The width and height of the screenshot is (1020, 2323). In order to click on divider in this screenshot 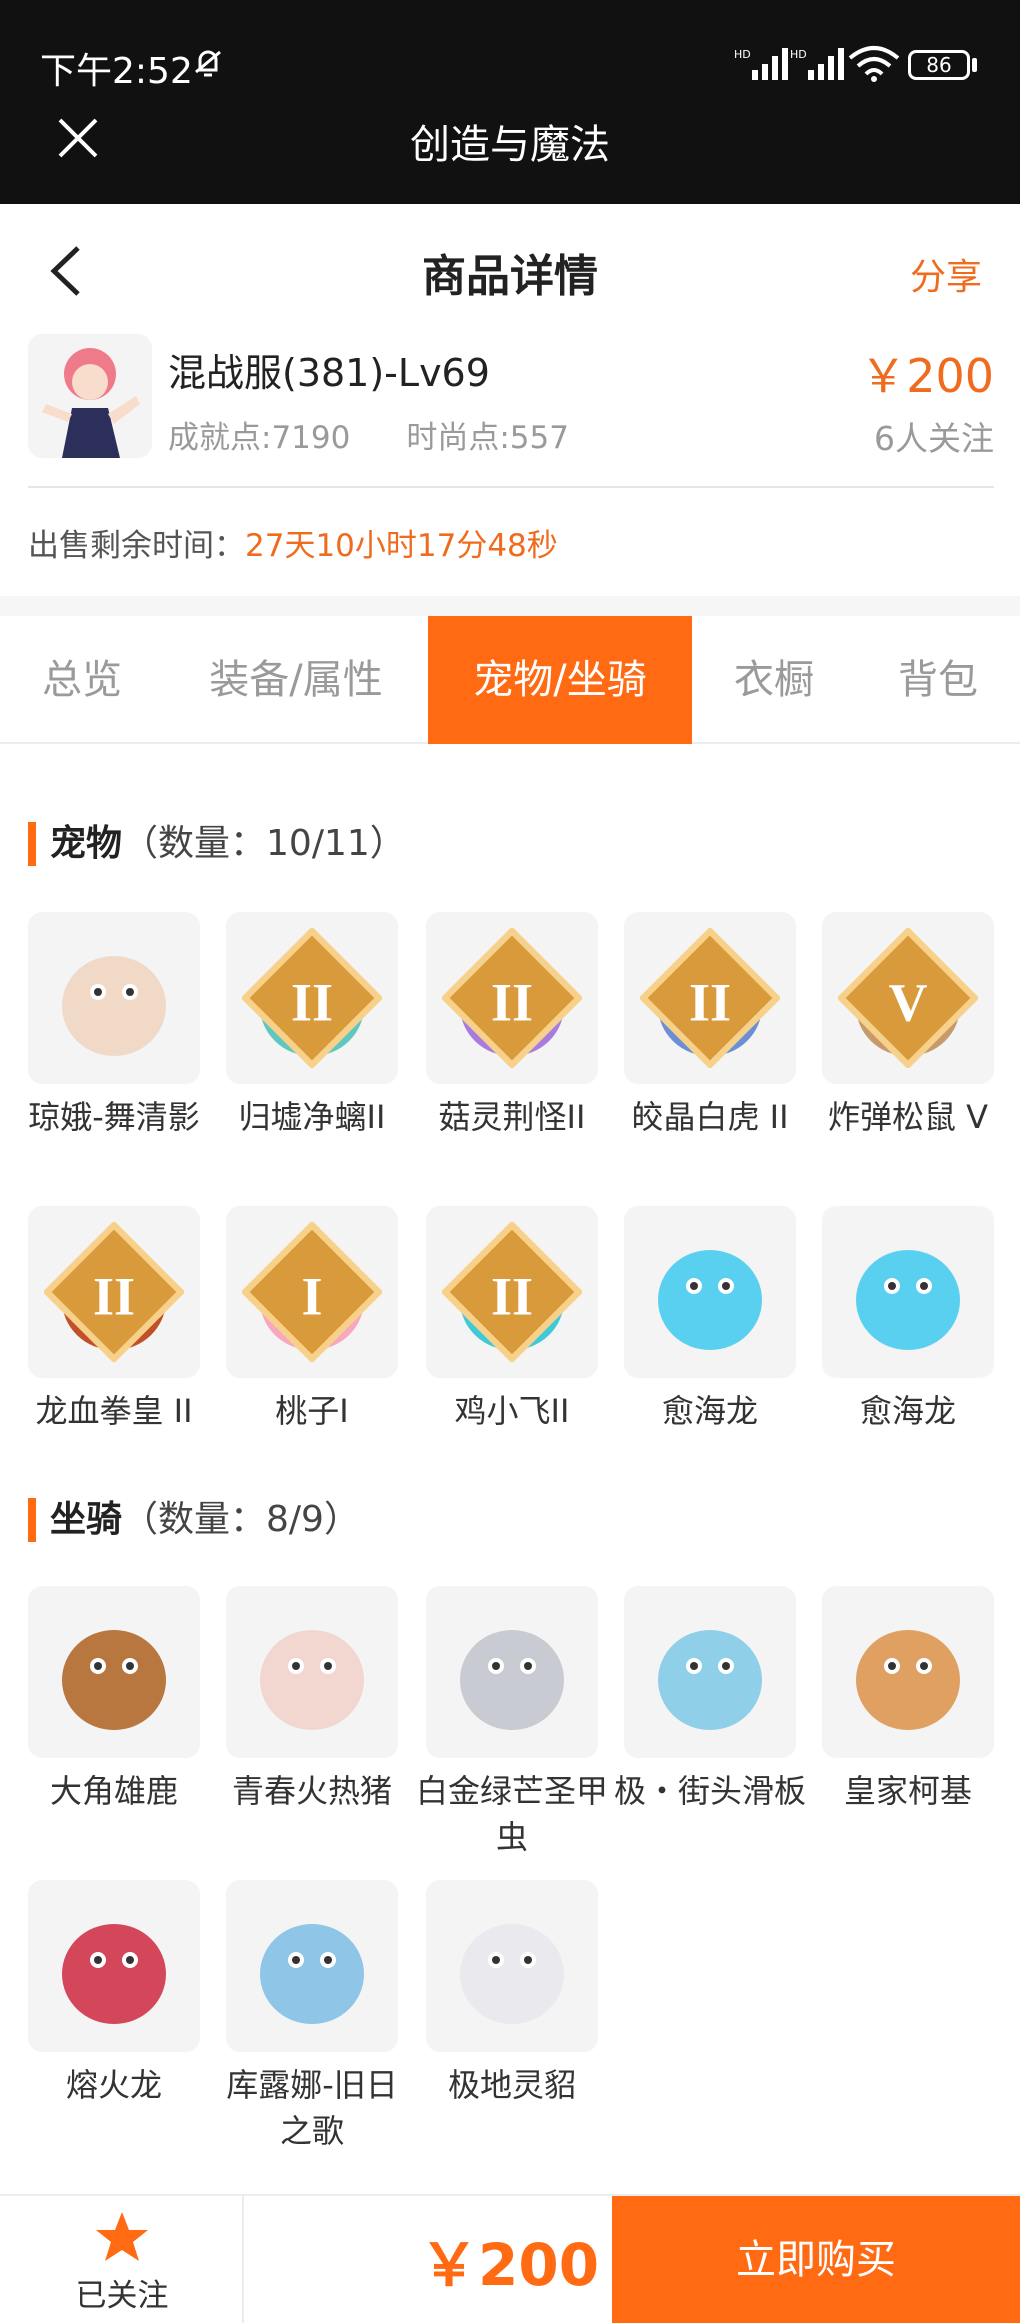, I will do `click(511, 487)`.